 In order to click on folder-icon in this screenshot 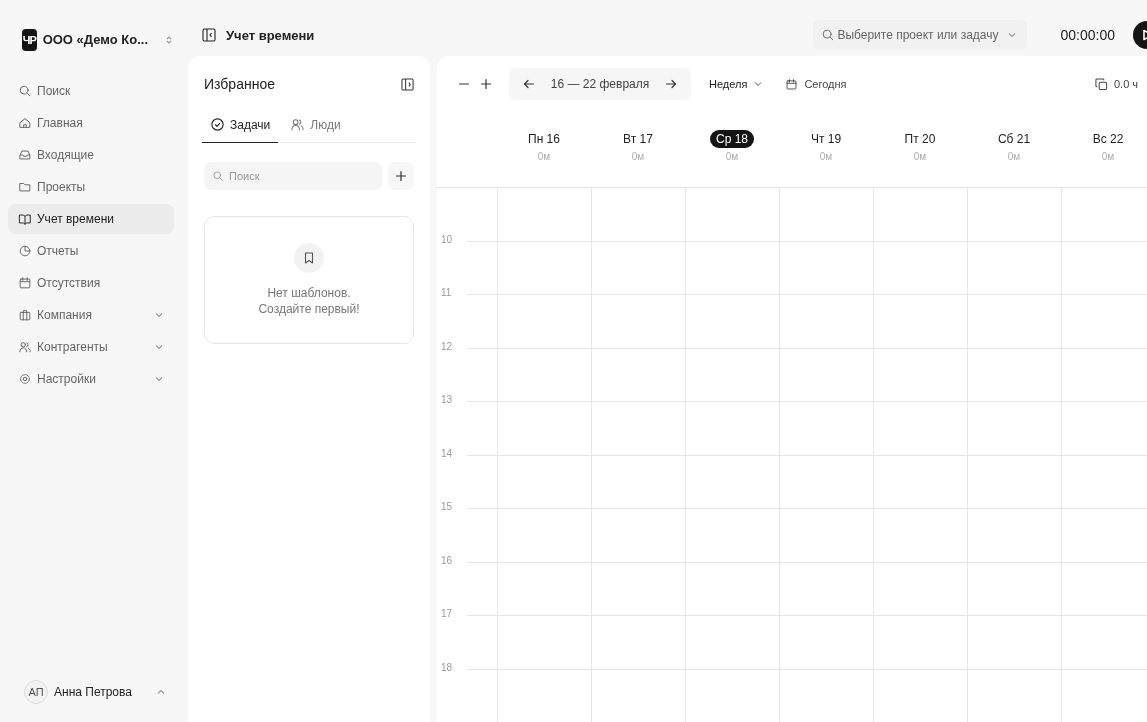, I will do `click(25, 187)`.